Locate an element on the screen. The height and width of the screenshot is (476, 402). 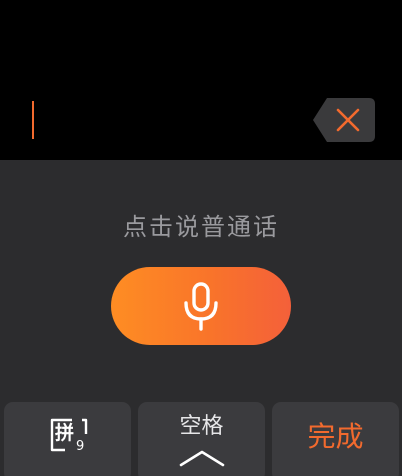
delete-button is located at coordinates (344, 120).